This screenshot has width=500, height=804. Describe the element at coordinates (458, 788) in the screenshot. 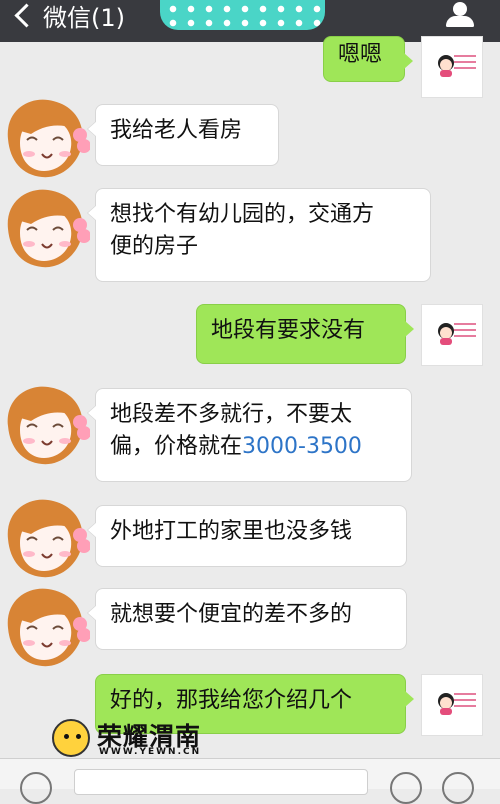

I see `plus-icon` at that location.